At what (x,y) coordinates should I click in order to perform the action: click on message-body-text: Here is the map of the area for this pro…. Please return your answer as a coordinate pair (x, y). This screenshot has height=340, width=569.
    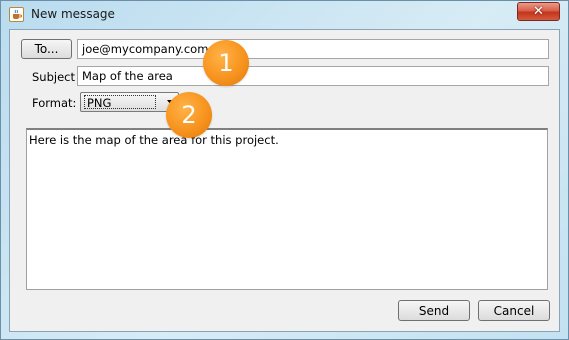
    Looking at the image, I should click on (154, 140).